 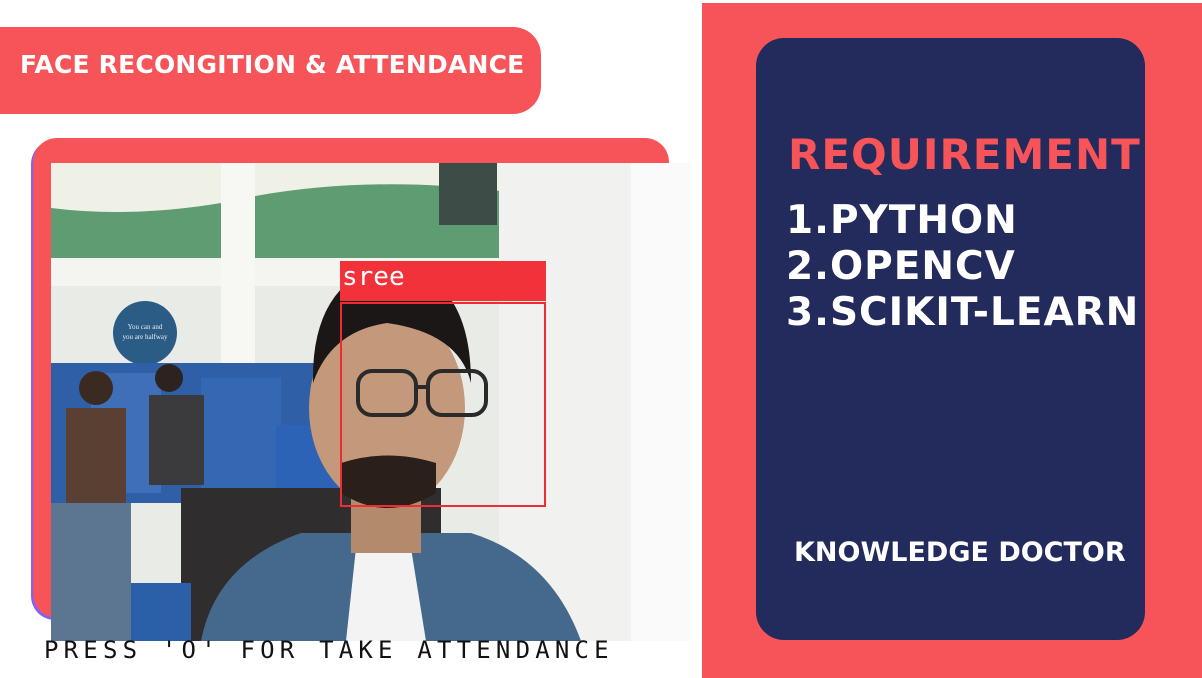 I want to click on requirements-heading: REQUIREMENT, so click(x=964, y=154).